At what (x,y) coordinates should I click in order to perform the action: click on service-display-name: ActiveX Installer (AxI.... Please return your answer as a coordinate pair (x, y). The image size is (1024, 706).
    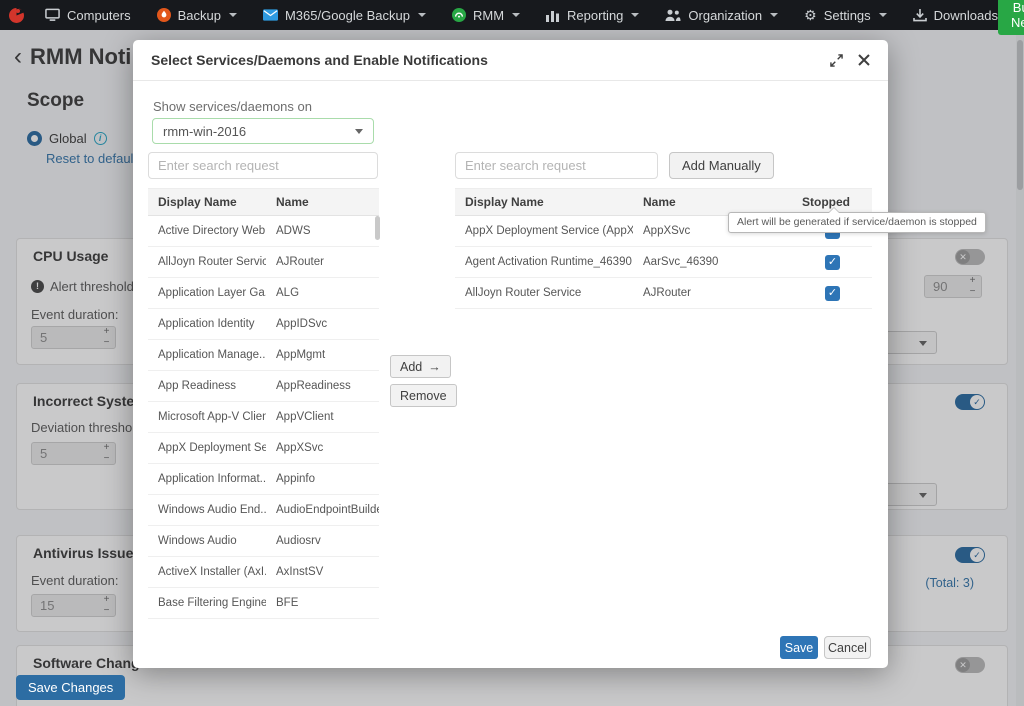
    Looking at the image, I should click on (207, 572).